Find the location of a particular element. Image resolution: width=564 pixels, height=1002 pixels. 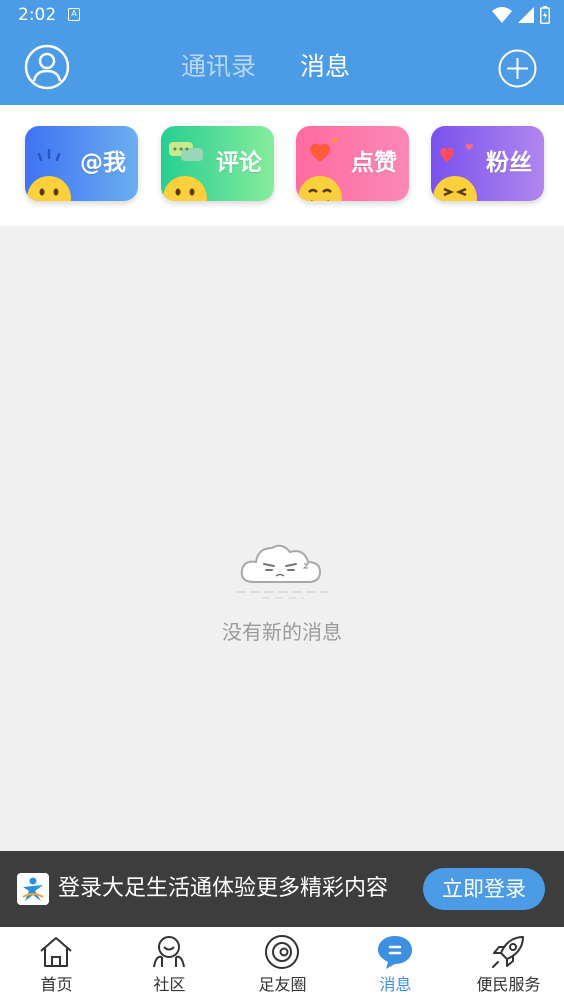

card-mentions: @我 is located at coordinates (81, 163).